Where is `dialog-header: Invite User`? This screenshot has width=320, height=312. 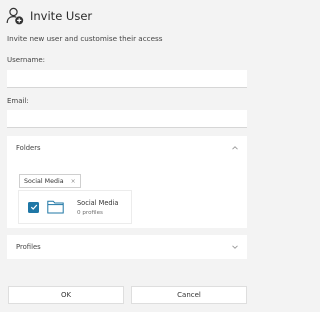 dialog-header: Invite User is located at coordinates (49, 16).